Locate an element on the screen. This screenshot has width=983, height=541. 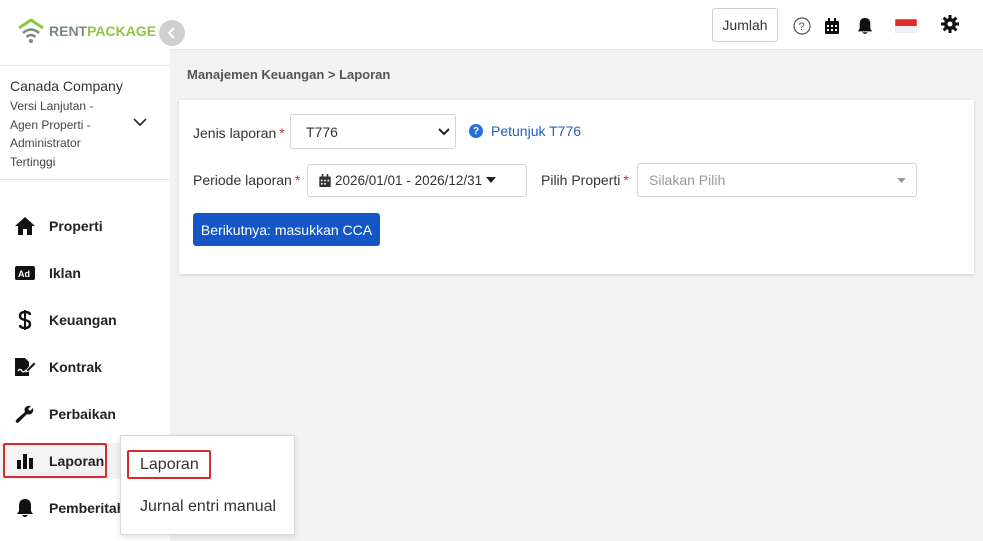
submenu-item-jurnal-entri-manual: Jurnal entri manual is located at coordinates (208, 507).